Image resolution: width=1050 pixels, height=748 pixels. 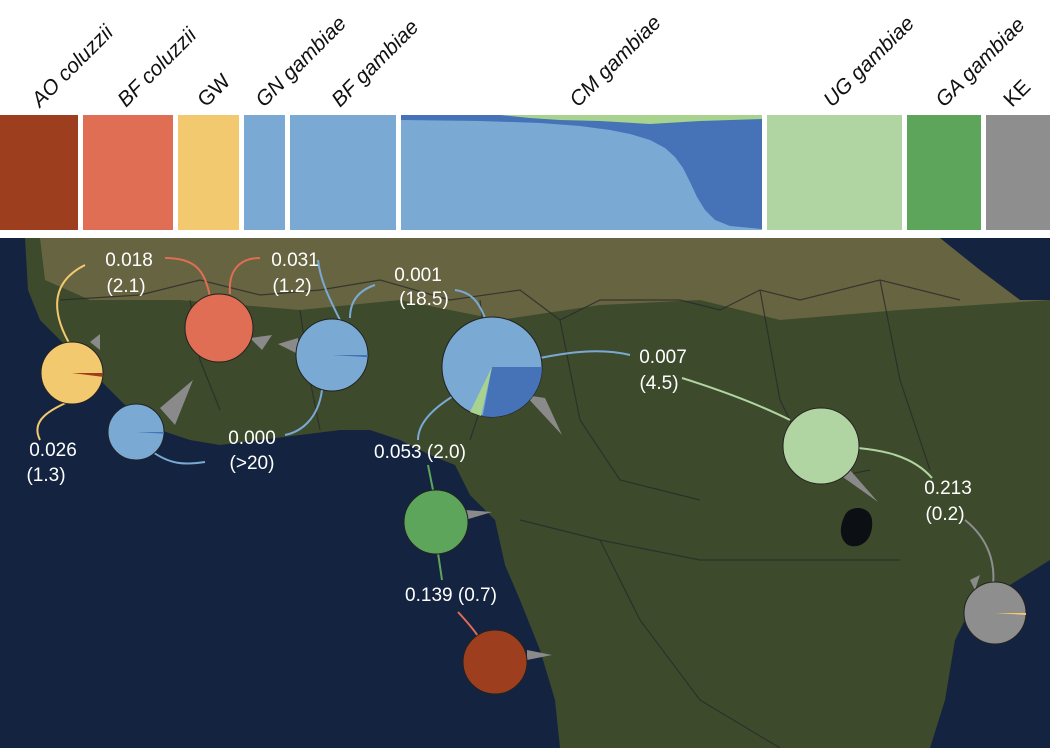 I want to click on pie-ug-gambiae, so click(x=821, y=446).